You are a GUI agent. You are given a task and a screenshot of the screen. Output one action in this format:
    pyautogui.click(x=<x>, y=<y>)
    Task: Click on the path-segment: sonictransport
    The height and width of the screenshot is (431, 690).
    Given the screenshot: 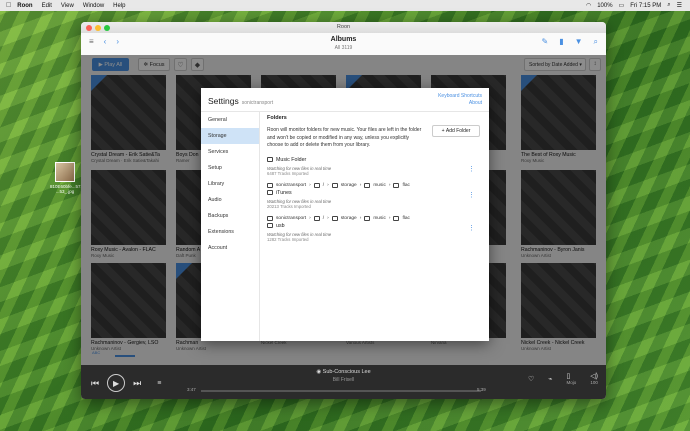 What is the action you would take?
    pyautogui.click(x=291, y=185)
    